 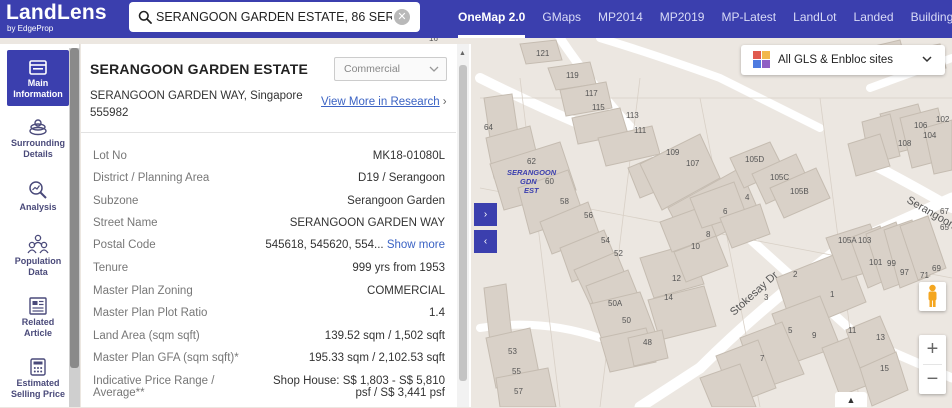 What do you see at coordinates (564, 201) in the screenshot?
I see `lot-number-label: 58` at bounding box center [564, 201].